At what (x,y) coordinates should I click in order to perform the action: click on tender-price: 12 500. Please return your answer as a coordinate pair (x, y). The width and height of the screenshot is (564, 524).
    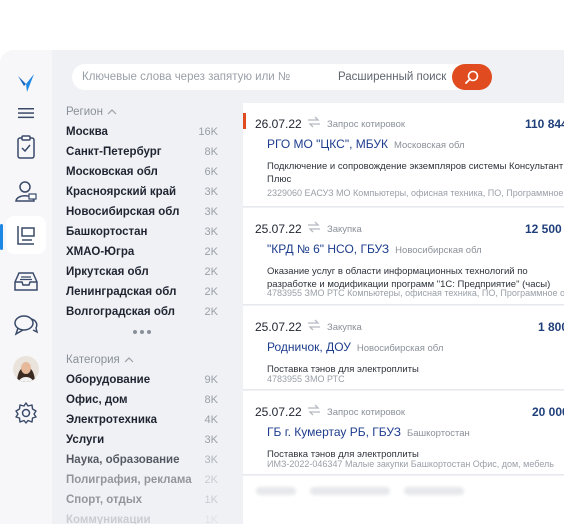
    Looking at the image, I should click on (543, 229).